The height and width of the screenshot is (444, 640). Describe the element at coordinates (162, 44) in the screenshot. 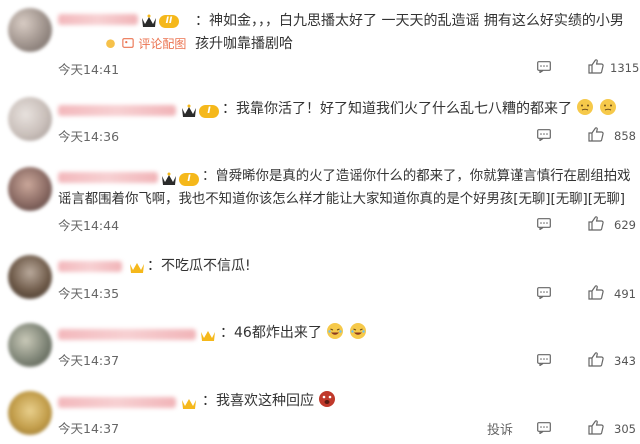

I see `comment-image-link: 评论配图` at that location.